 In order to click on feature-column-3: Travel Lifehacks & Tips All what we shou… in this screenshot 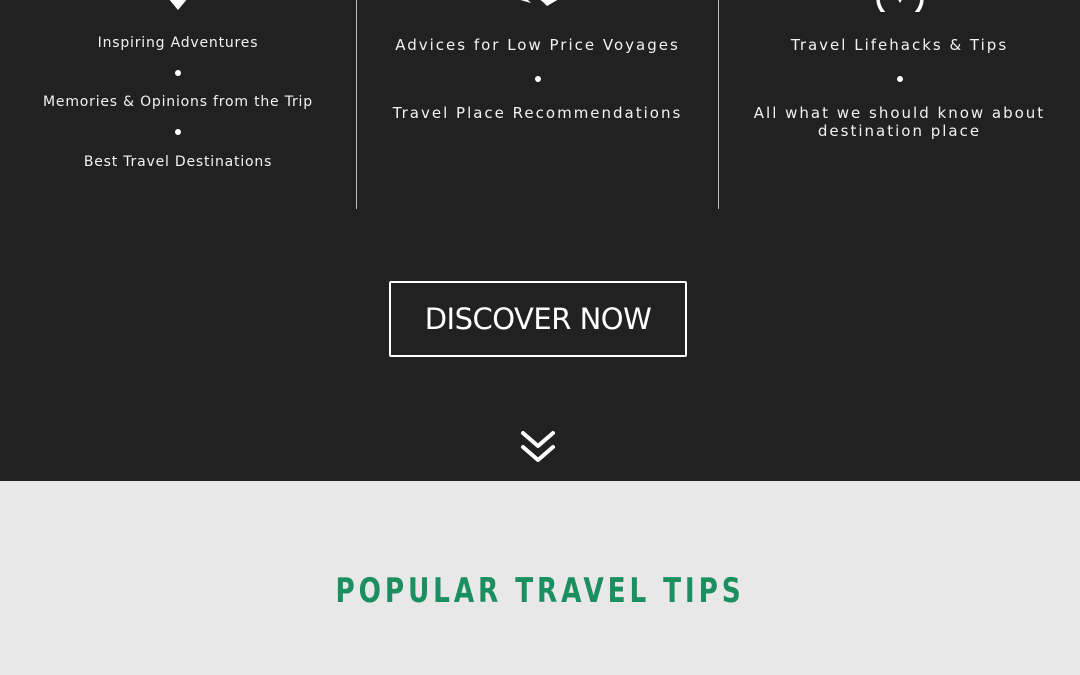, I will do `click(899, 104)`.